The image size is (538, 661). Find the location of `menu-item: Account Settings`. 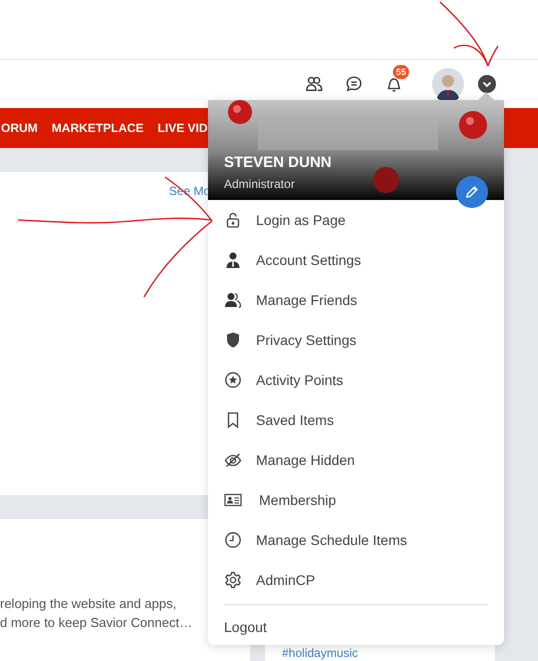

menu-item: Account Settings is located at coordinates (356, 260).